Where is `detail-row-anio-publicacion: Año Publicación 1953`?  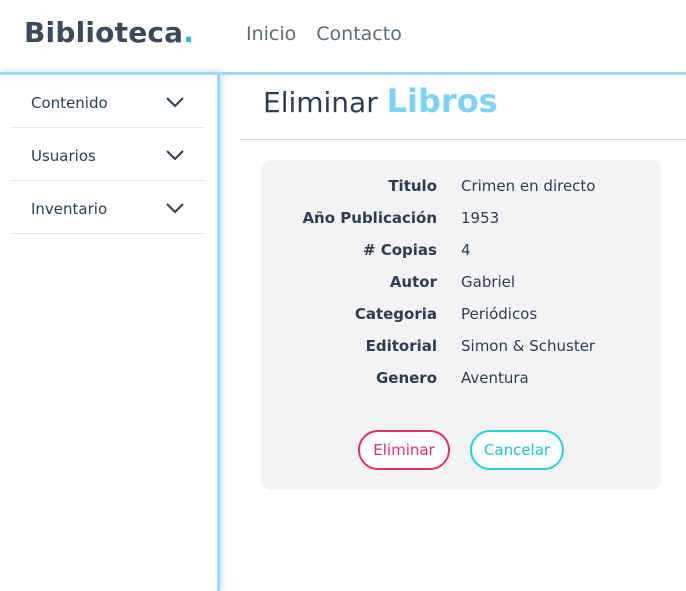 detail-row-anio-publicacion: Año Publicación 1953 is located at coordinates (461, 222).